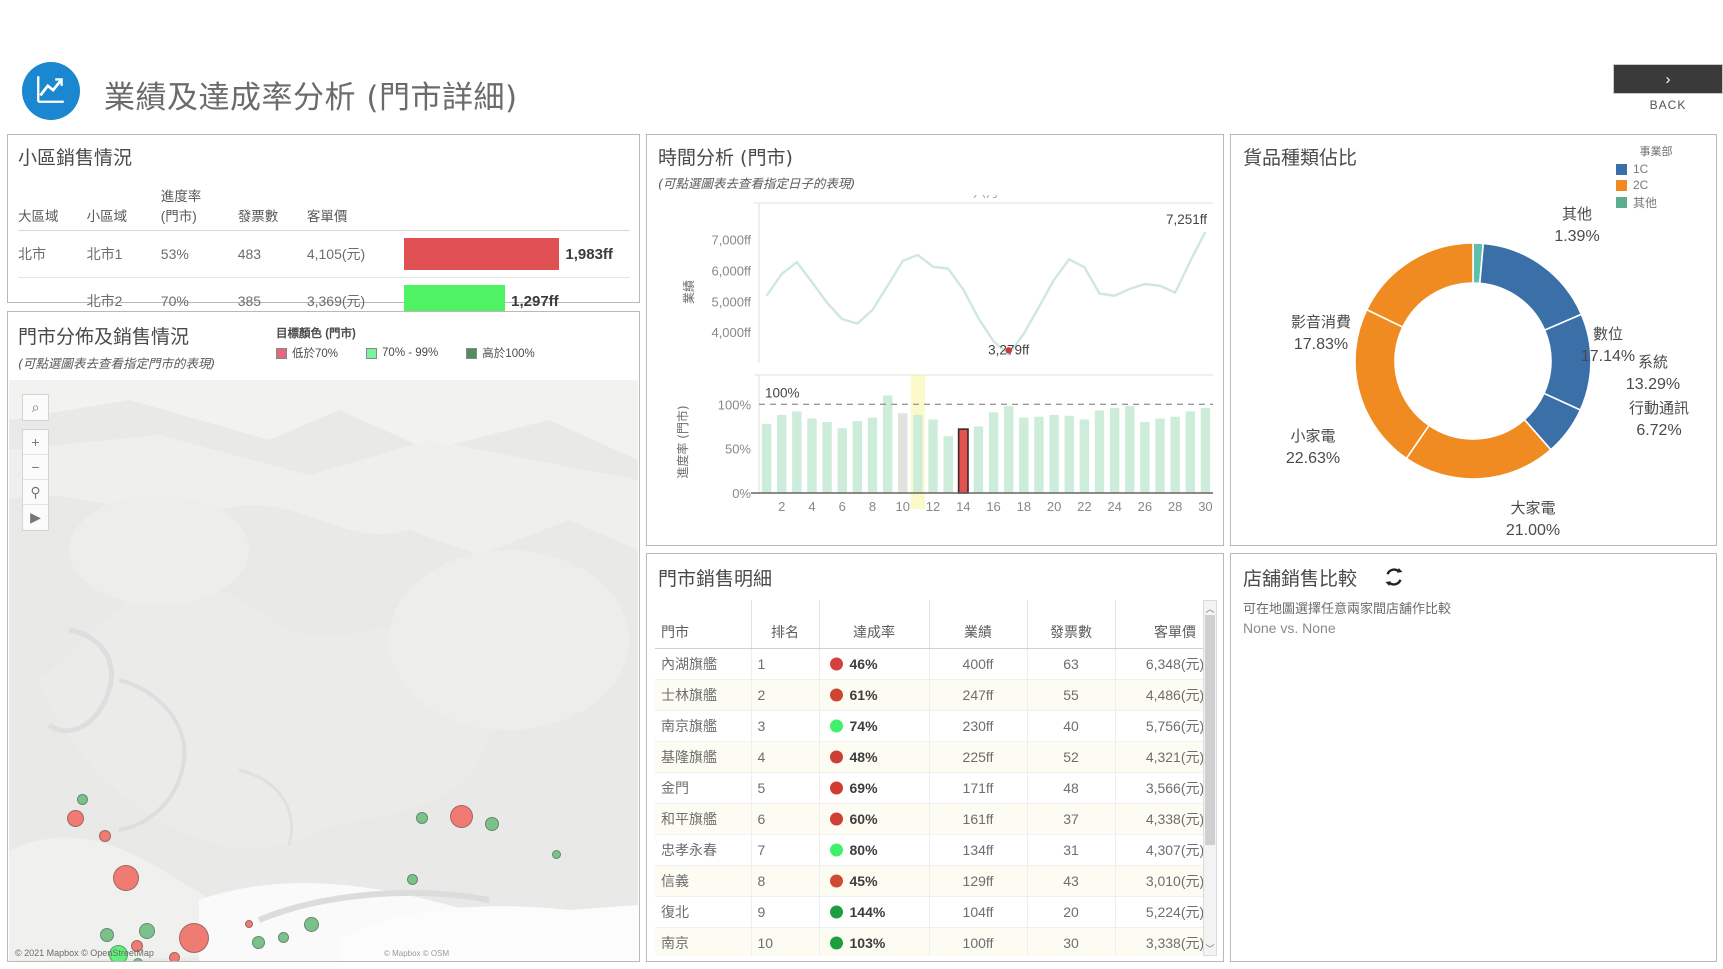 The height and width of the screenshot is (969, 1723). I want to click on back-button: ›, so click(1668, 79).